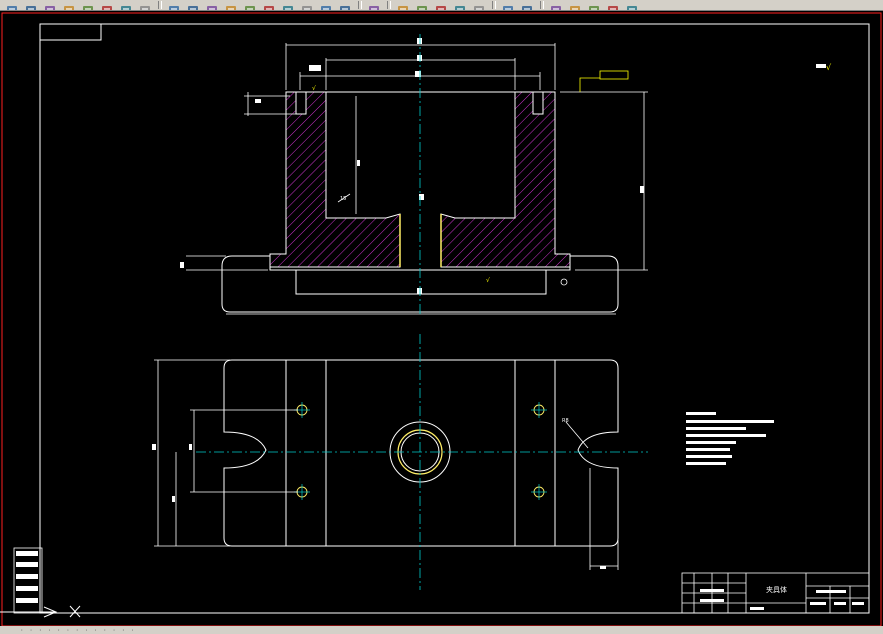 The width and height of the screenshot is (883, 634). What do you see at coordinates (613, 5) in the screenshot?
I see `lock-icon` at bounding box center [613, 5].